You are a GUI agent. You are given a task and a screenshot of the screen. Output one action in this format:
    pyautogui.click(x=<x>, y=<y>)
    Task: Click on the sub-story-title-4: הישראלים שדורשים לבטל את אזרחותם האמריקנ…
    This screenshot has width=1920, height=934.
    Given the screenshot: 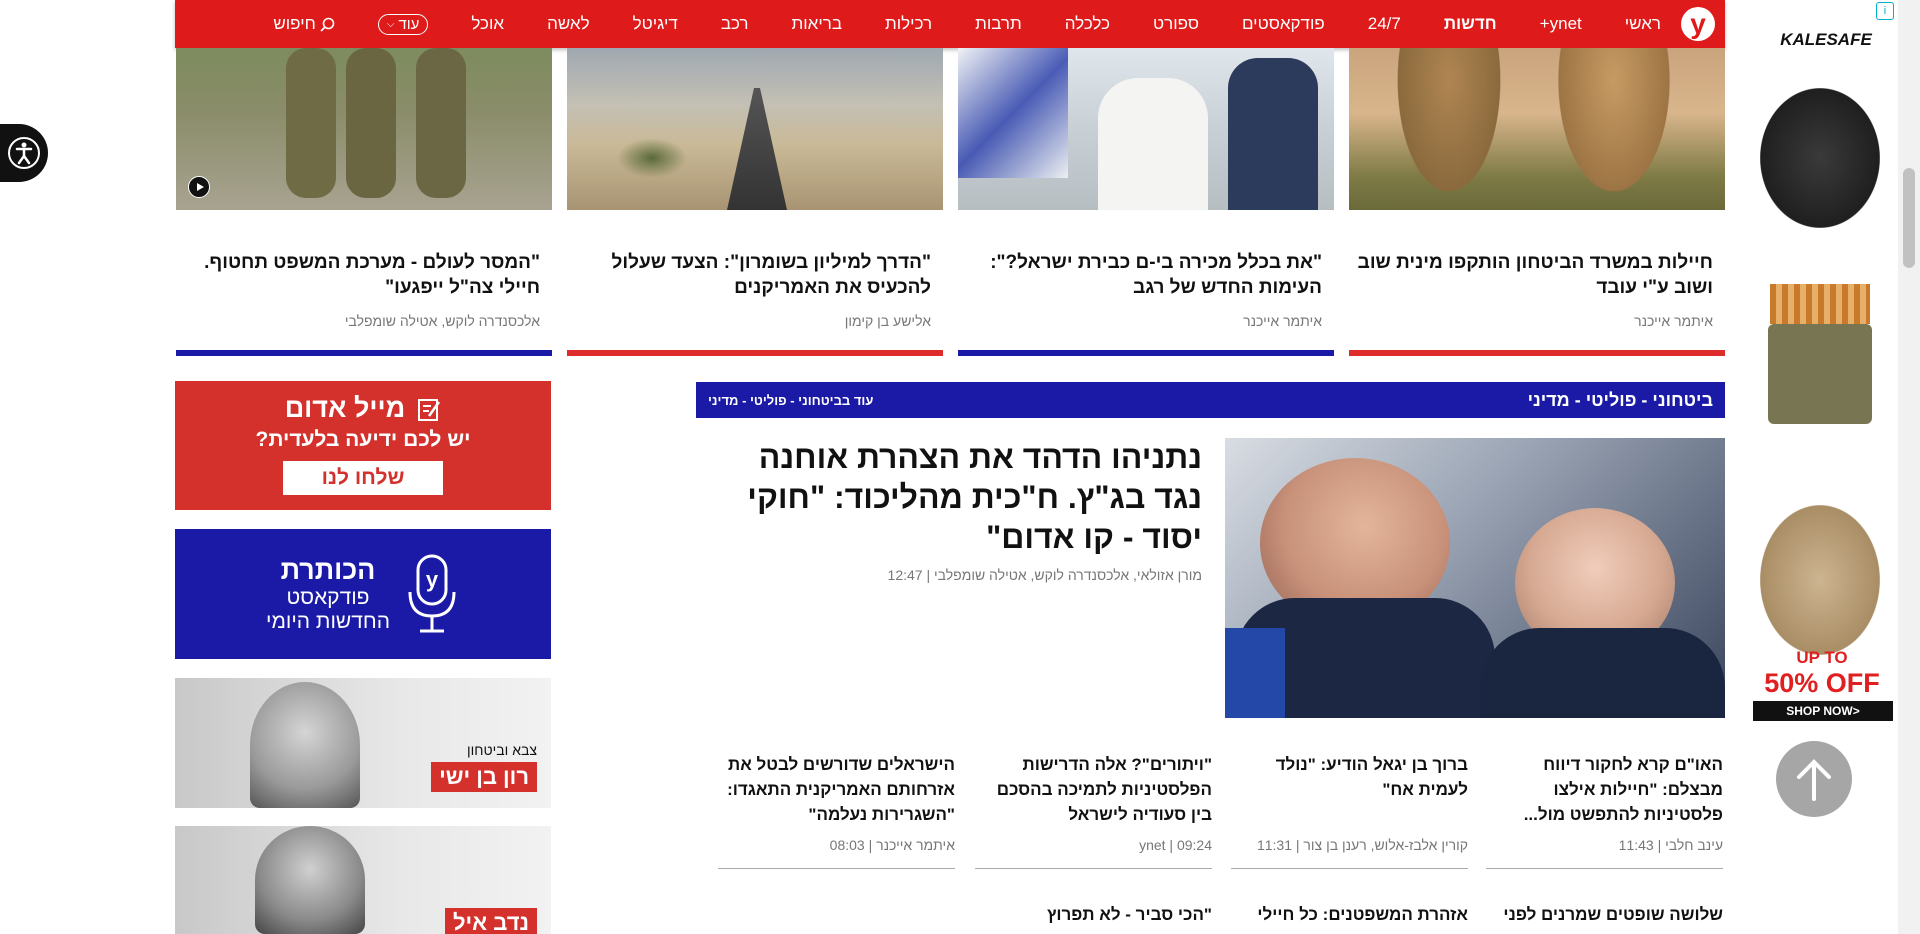 What is the action you would take?
    pyautogui.click(x=836, y=789)
    